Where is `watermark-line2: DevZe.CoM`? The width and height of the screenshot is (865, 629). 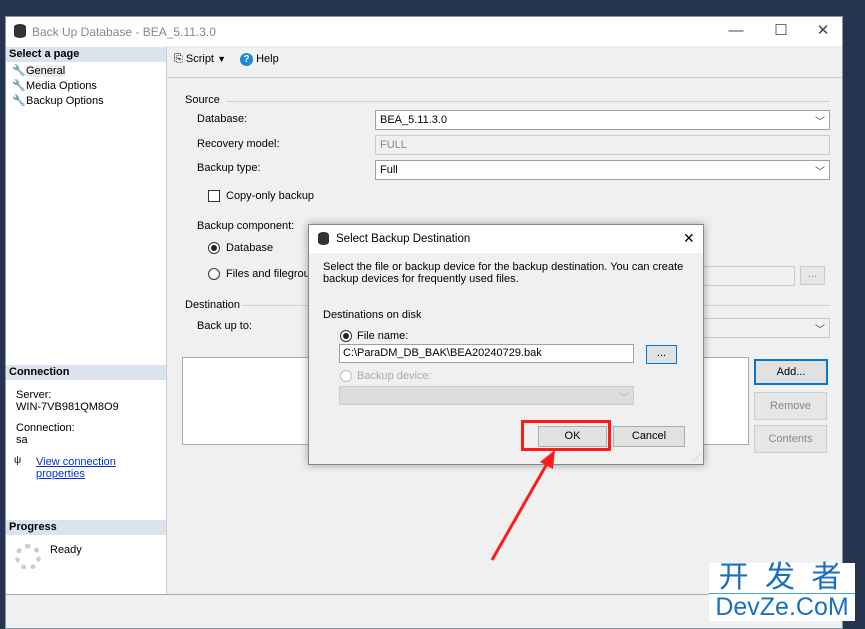
watermark-line2: DevZe.CoM is located at coordinates (782, 607).